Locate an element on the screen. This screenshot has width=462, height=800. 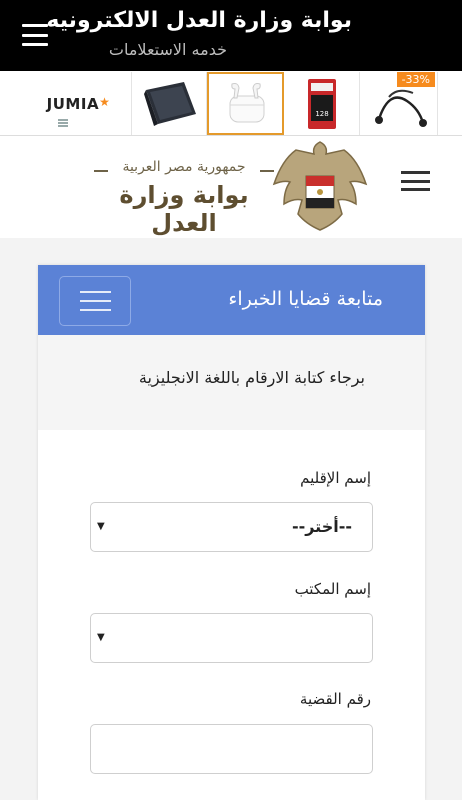
region-select: ▼ --أختر-- is located at coordinates (231, 527).